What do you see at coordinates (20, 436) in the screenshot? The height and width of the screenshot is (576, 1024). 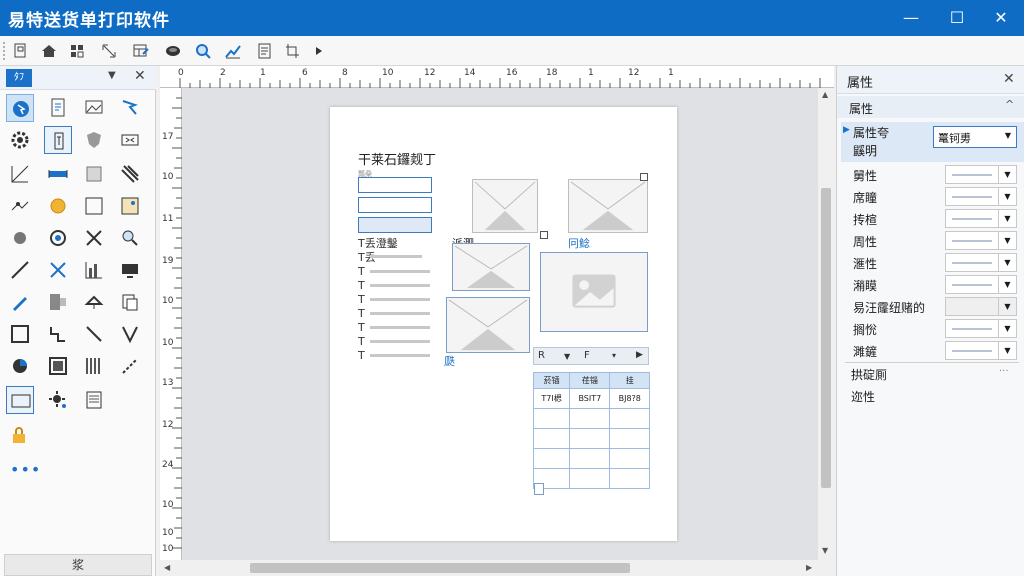 I see `lock-icon` at bounding box center [20, 436].